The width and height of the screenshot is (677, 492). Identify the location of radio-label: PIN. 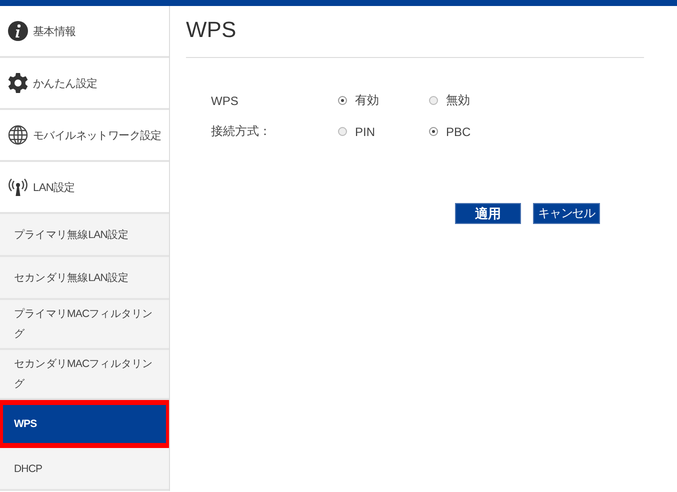
(365, 131).